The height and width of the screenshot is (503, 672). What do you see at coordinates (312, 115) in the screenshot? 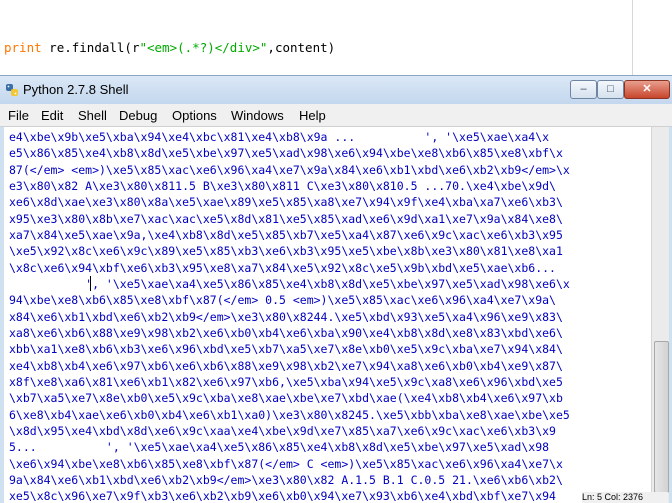
I see `menu-help: Help` at bounding box center [312, 115].